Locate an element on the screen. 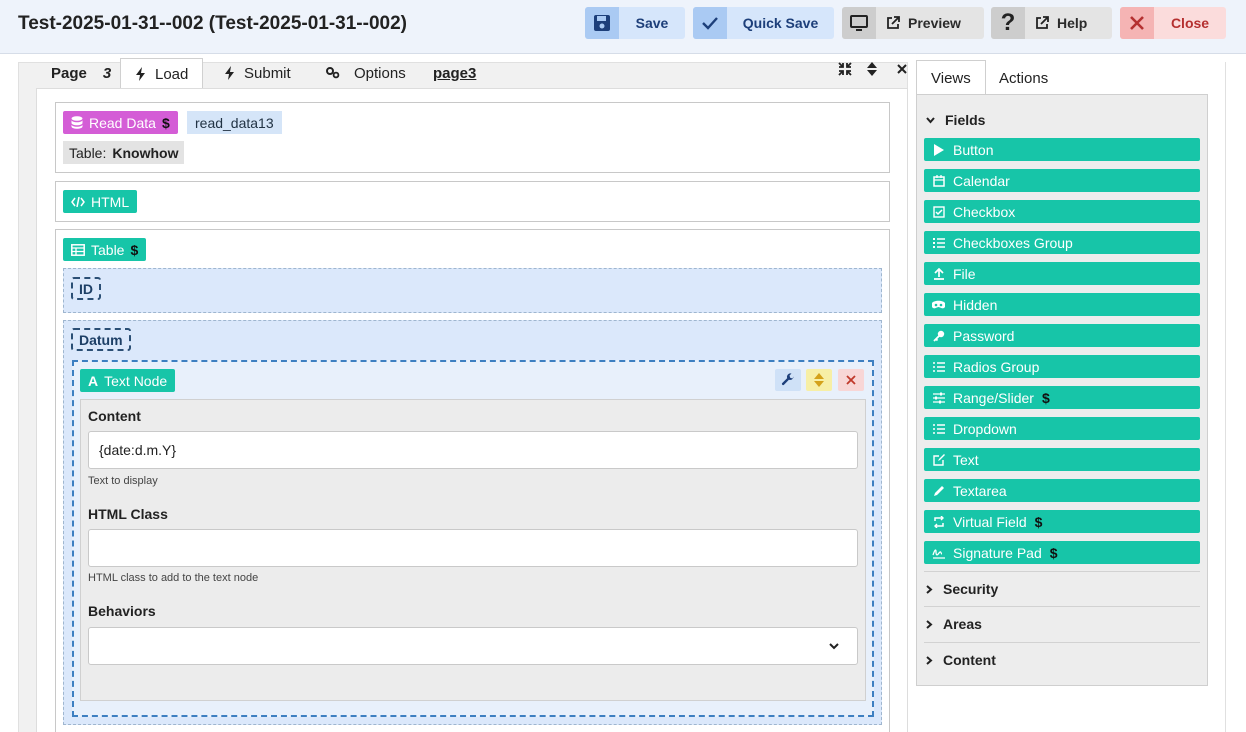 This screenshot has width=1246, height=732. field-item-textarea: Textarea is located at coordinates (1062, 490).